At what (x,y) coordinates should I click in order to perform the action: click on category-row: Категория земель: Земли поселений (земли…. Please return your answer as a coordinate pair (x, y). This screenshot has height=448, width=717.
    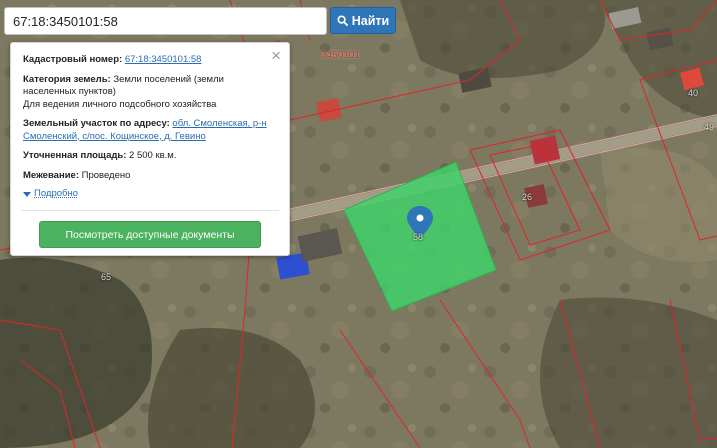
    Looking at the image, I should click on (150, 93).